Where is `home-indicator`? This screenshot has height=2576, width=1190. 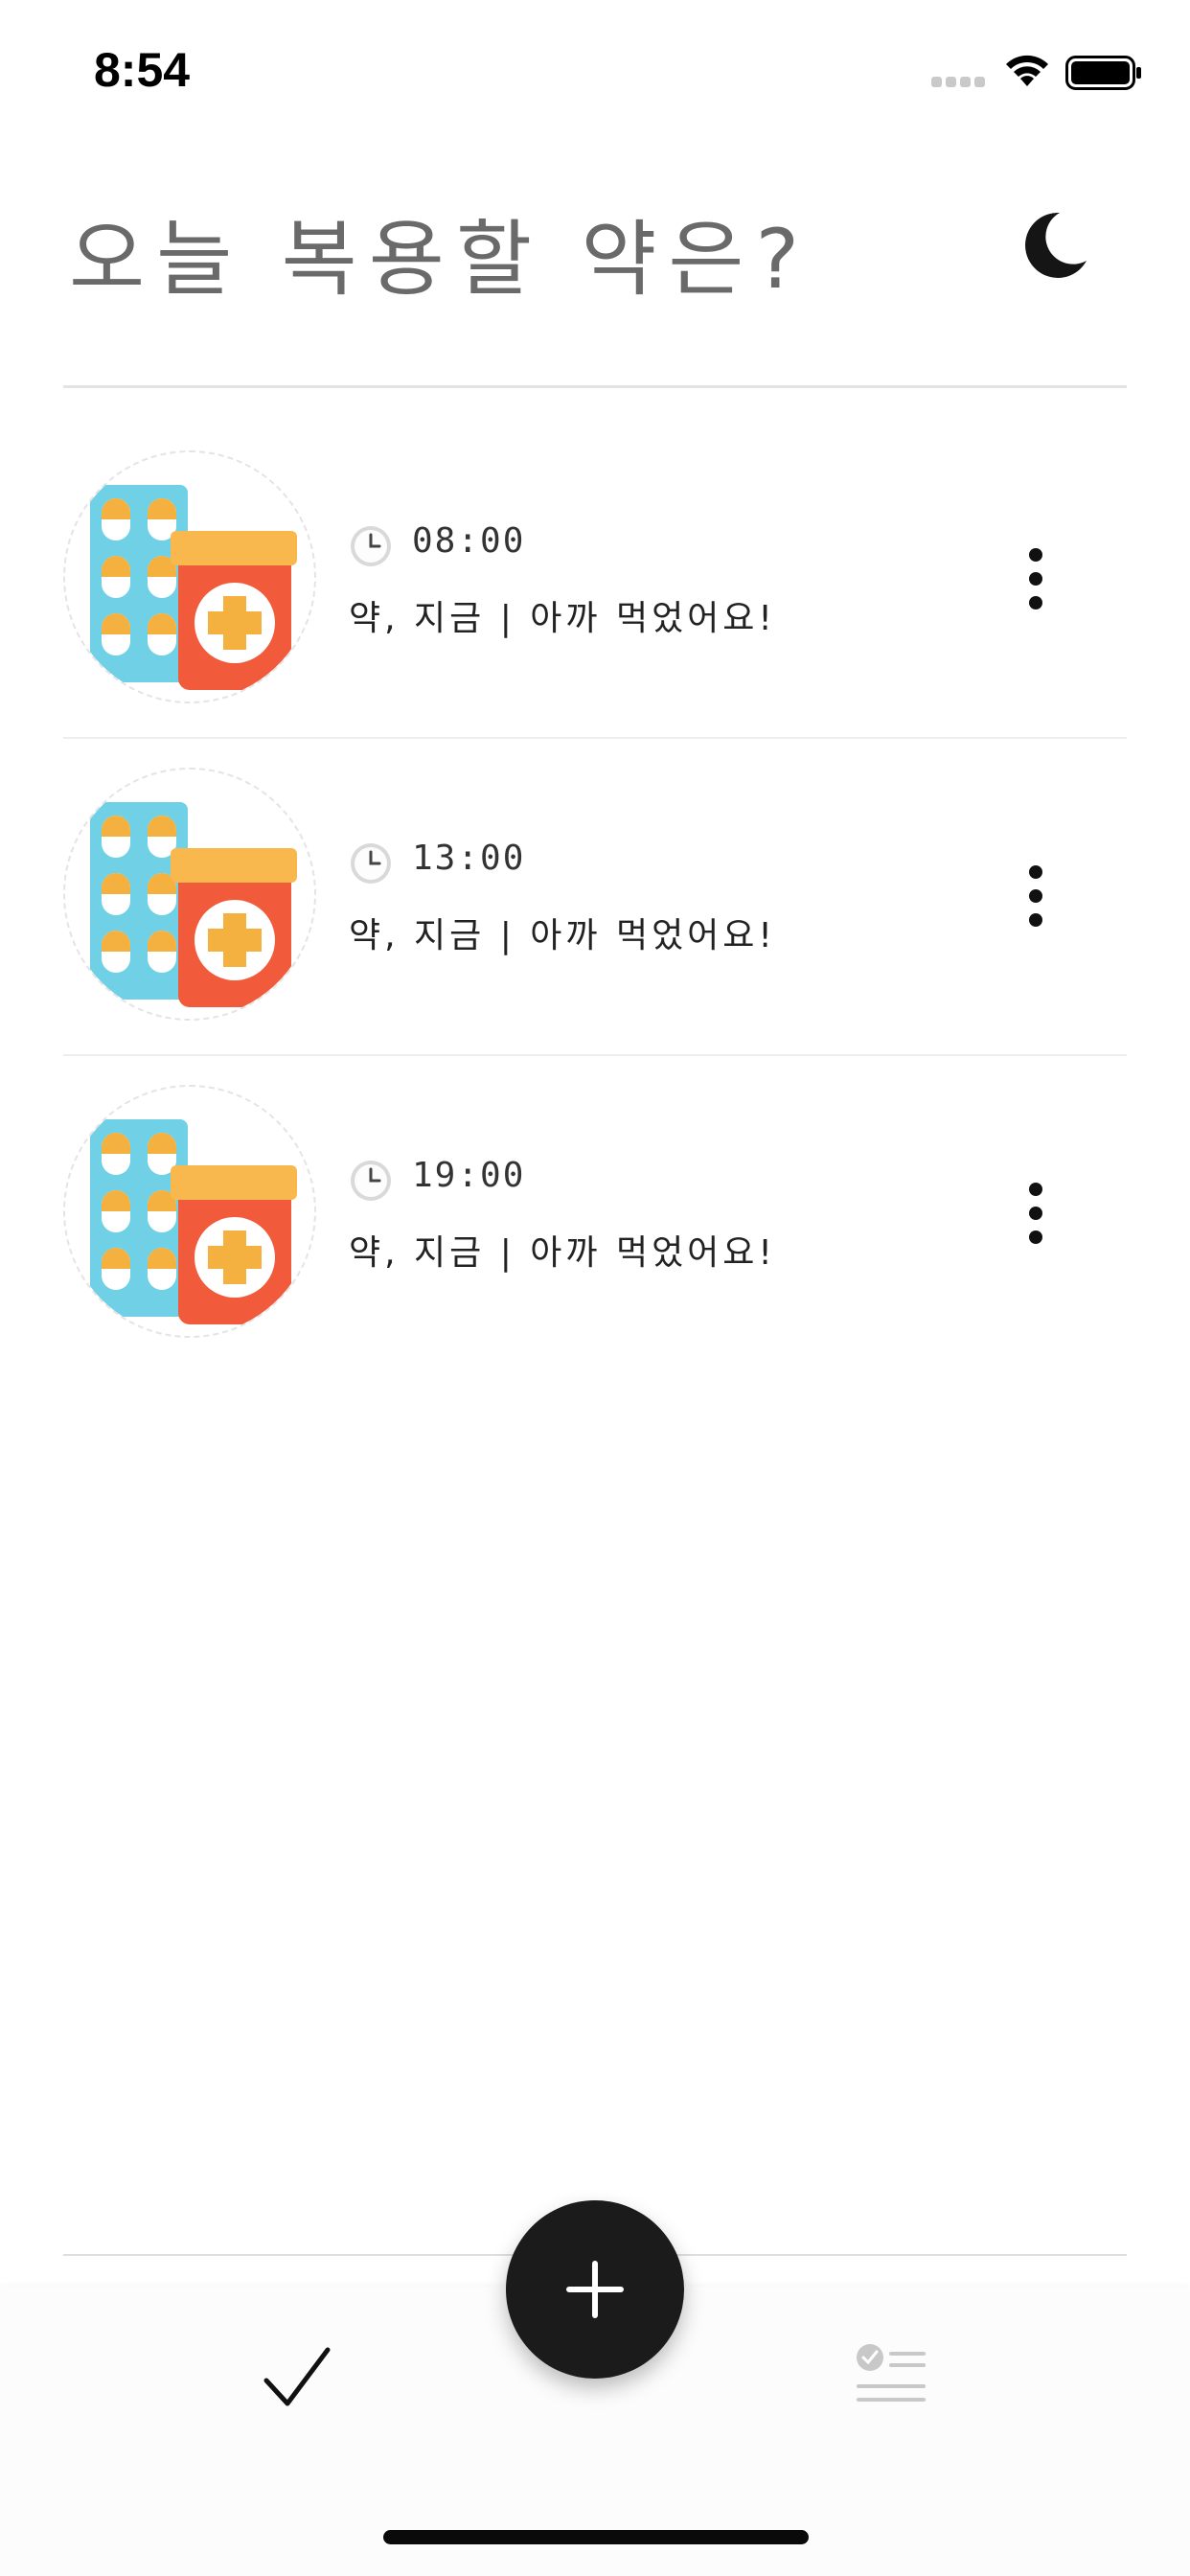
home-indicator is located at coordinates (596, 2537).